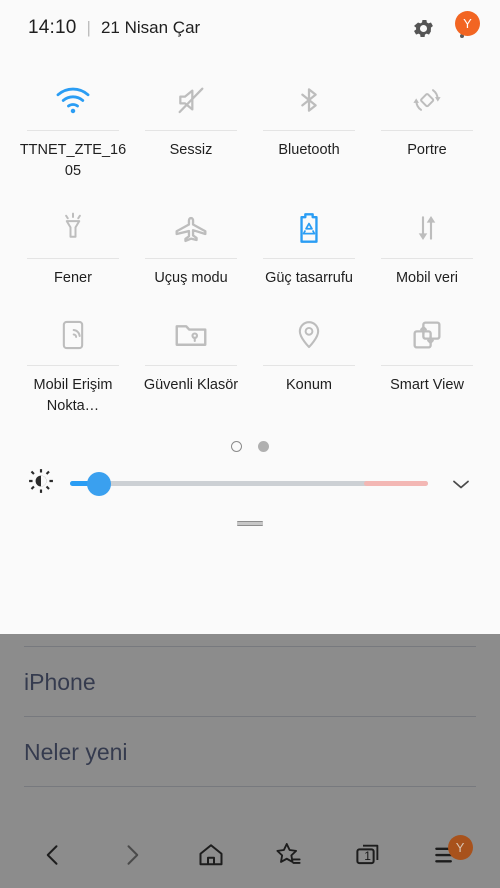  I want to click on qs-tile-flashlight: Fener, so click(73, 245).